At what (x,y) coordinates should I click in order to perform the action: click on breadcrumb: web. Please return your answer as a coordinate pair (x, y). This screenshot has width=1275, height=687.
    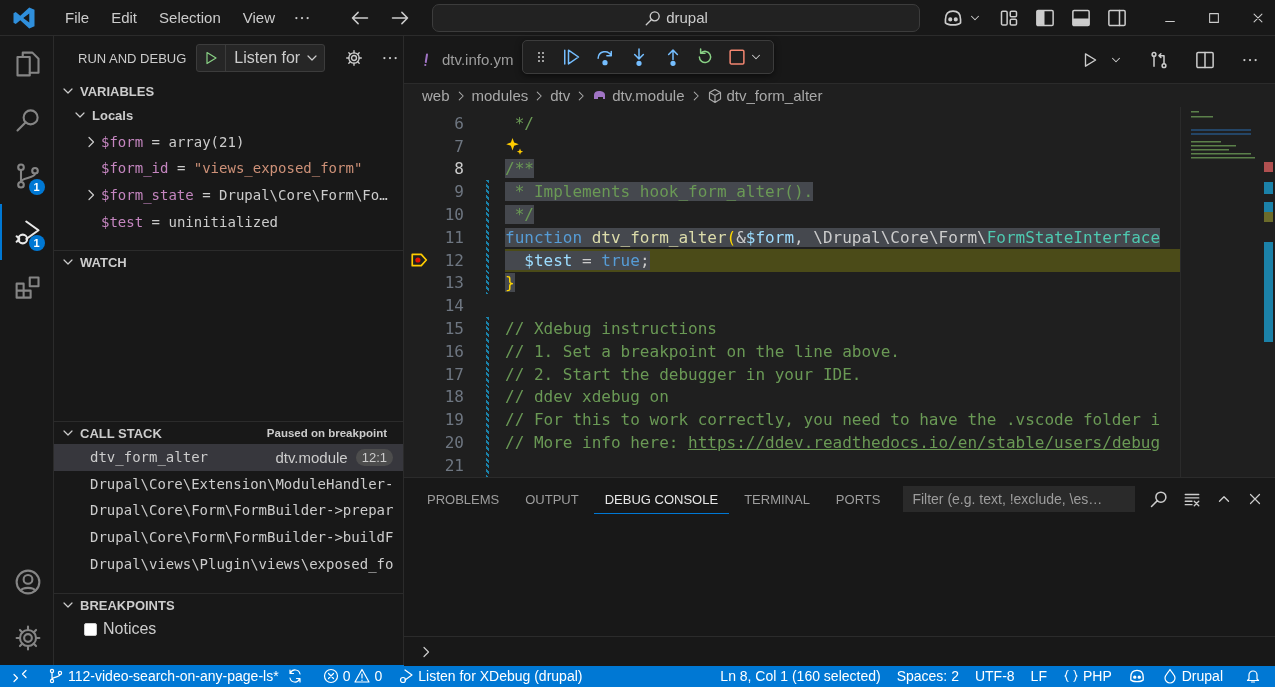
    Looking at the image, I should click on (436, 95).